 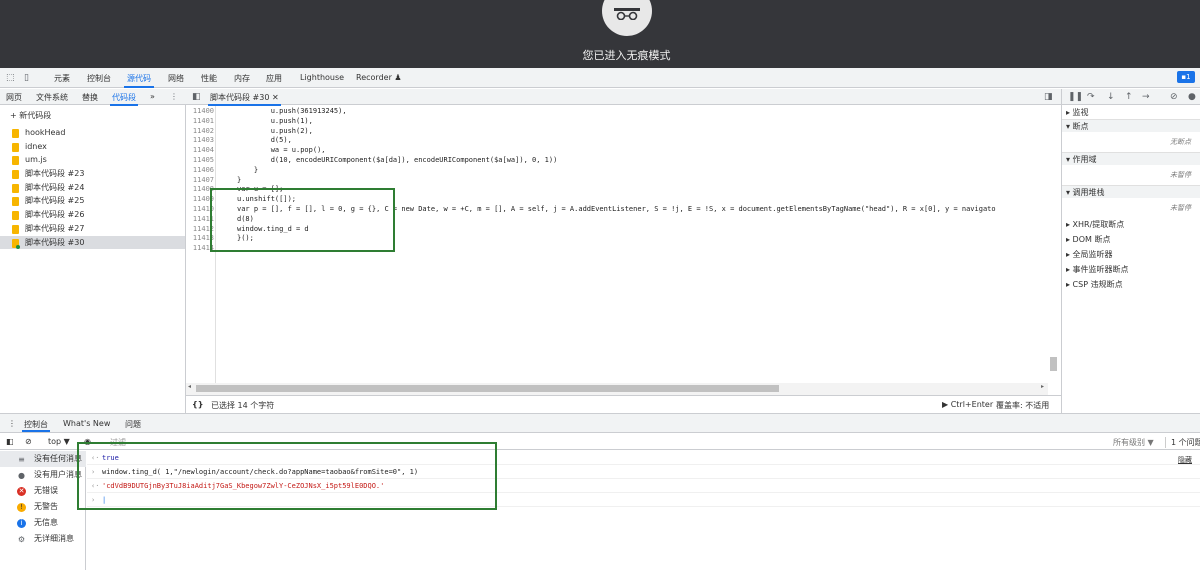 What do you see at coordinates (92, 147) in the screenshot?
I see `snippet-item: idnex` at bounding box center [92, 147].